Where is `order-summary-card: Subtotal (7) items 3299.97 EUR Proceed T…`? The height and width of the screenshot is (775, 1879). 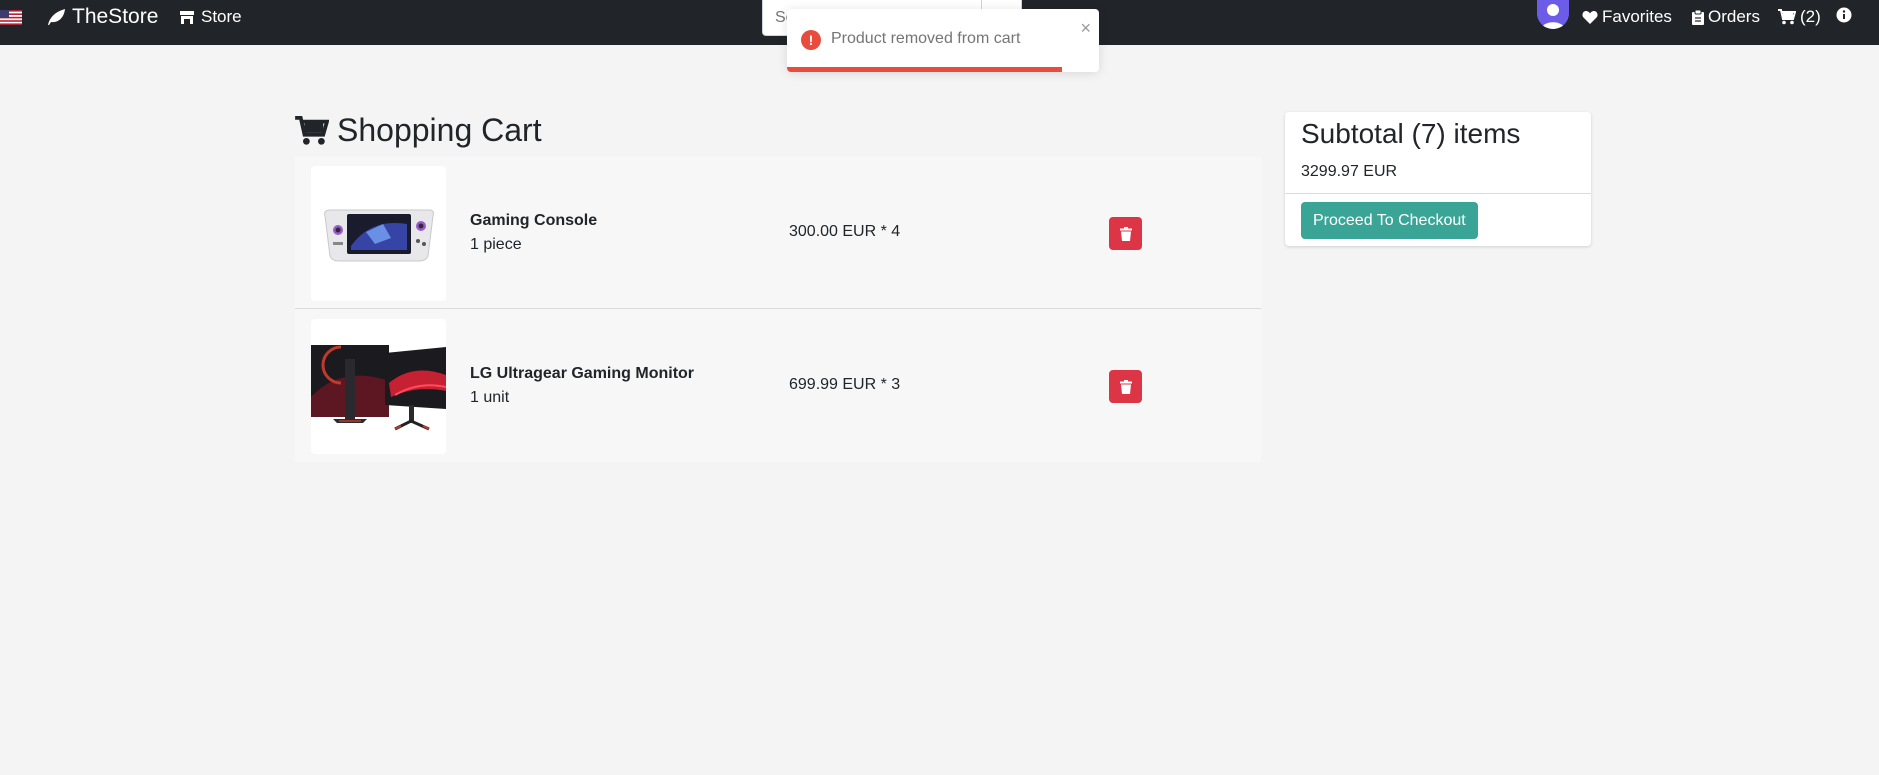
order-summary-card: Subtotal (7) items 3299.97 EUR Proceed T… is located at coordinates (1438, 179).